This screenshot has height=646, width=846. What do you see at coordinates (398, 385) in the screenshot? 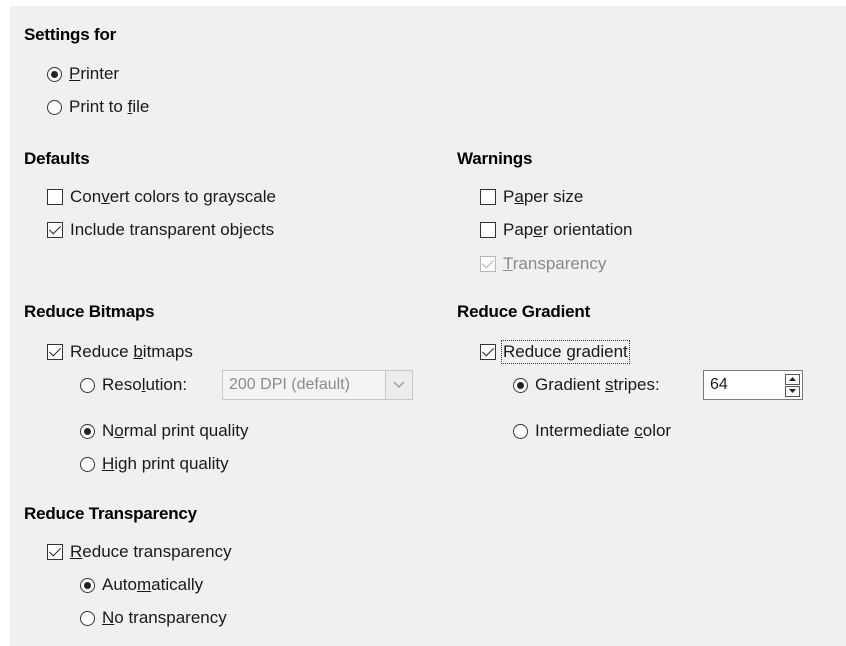
I see `chevron-down-icon` at bounding box center [398, 385].